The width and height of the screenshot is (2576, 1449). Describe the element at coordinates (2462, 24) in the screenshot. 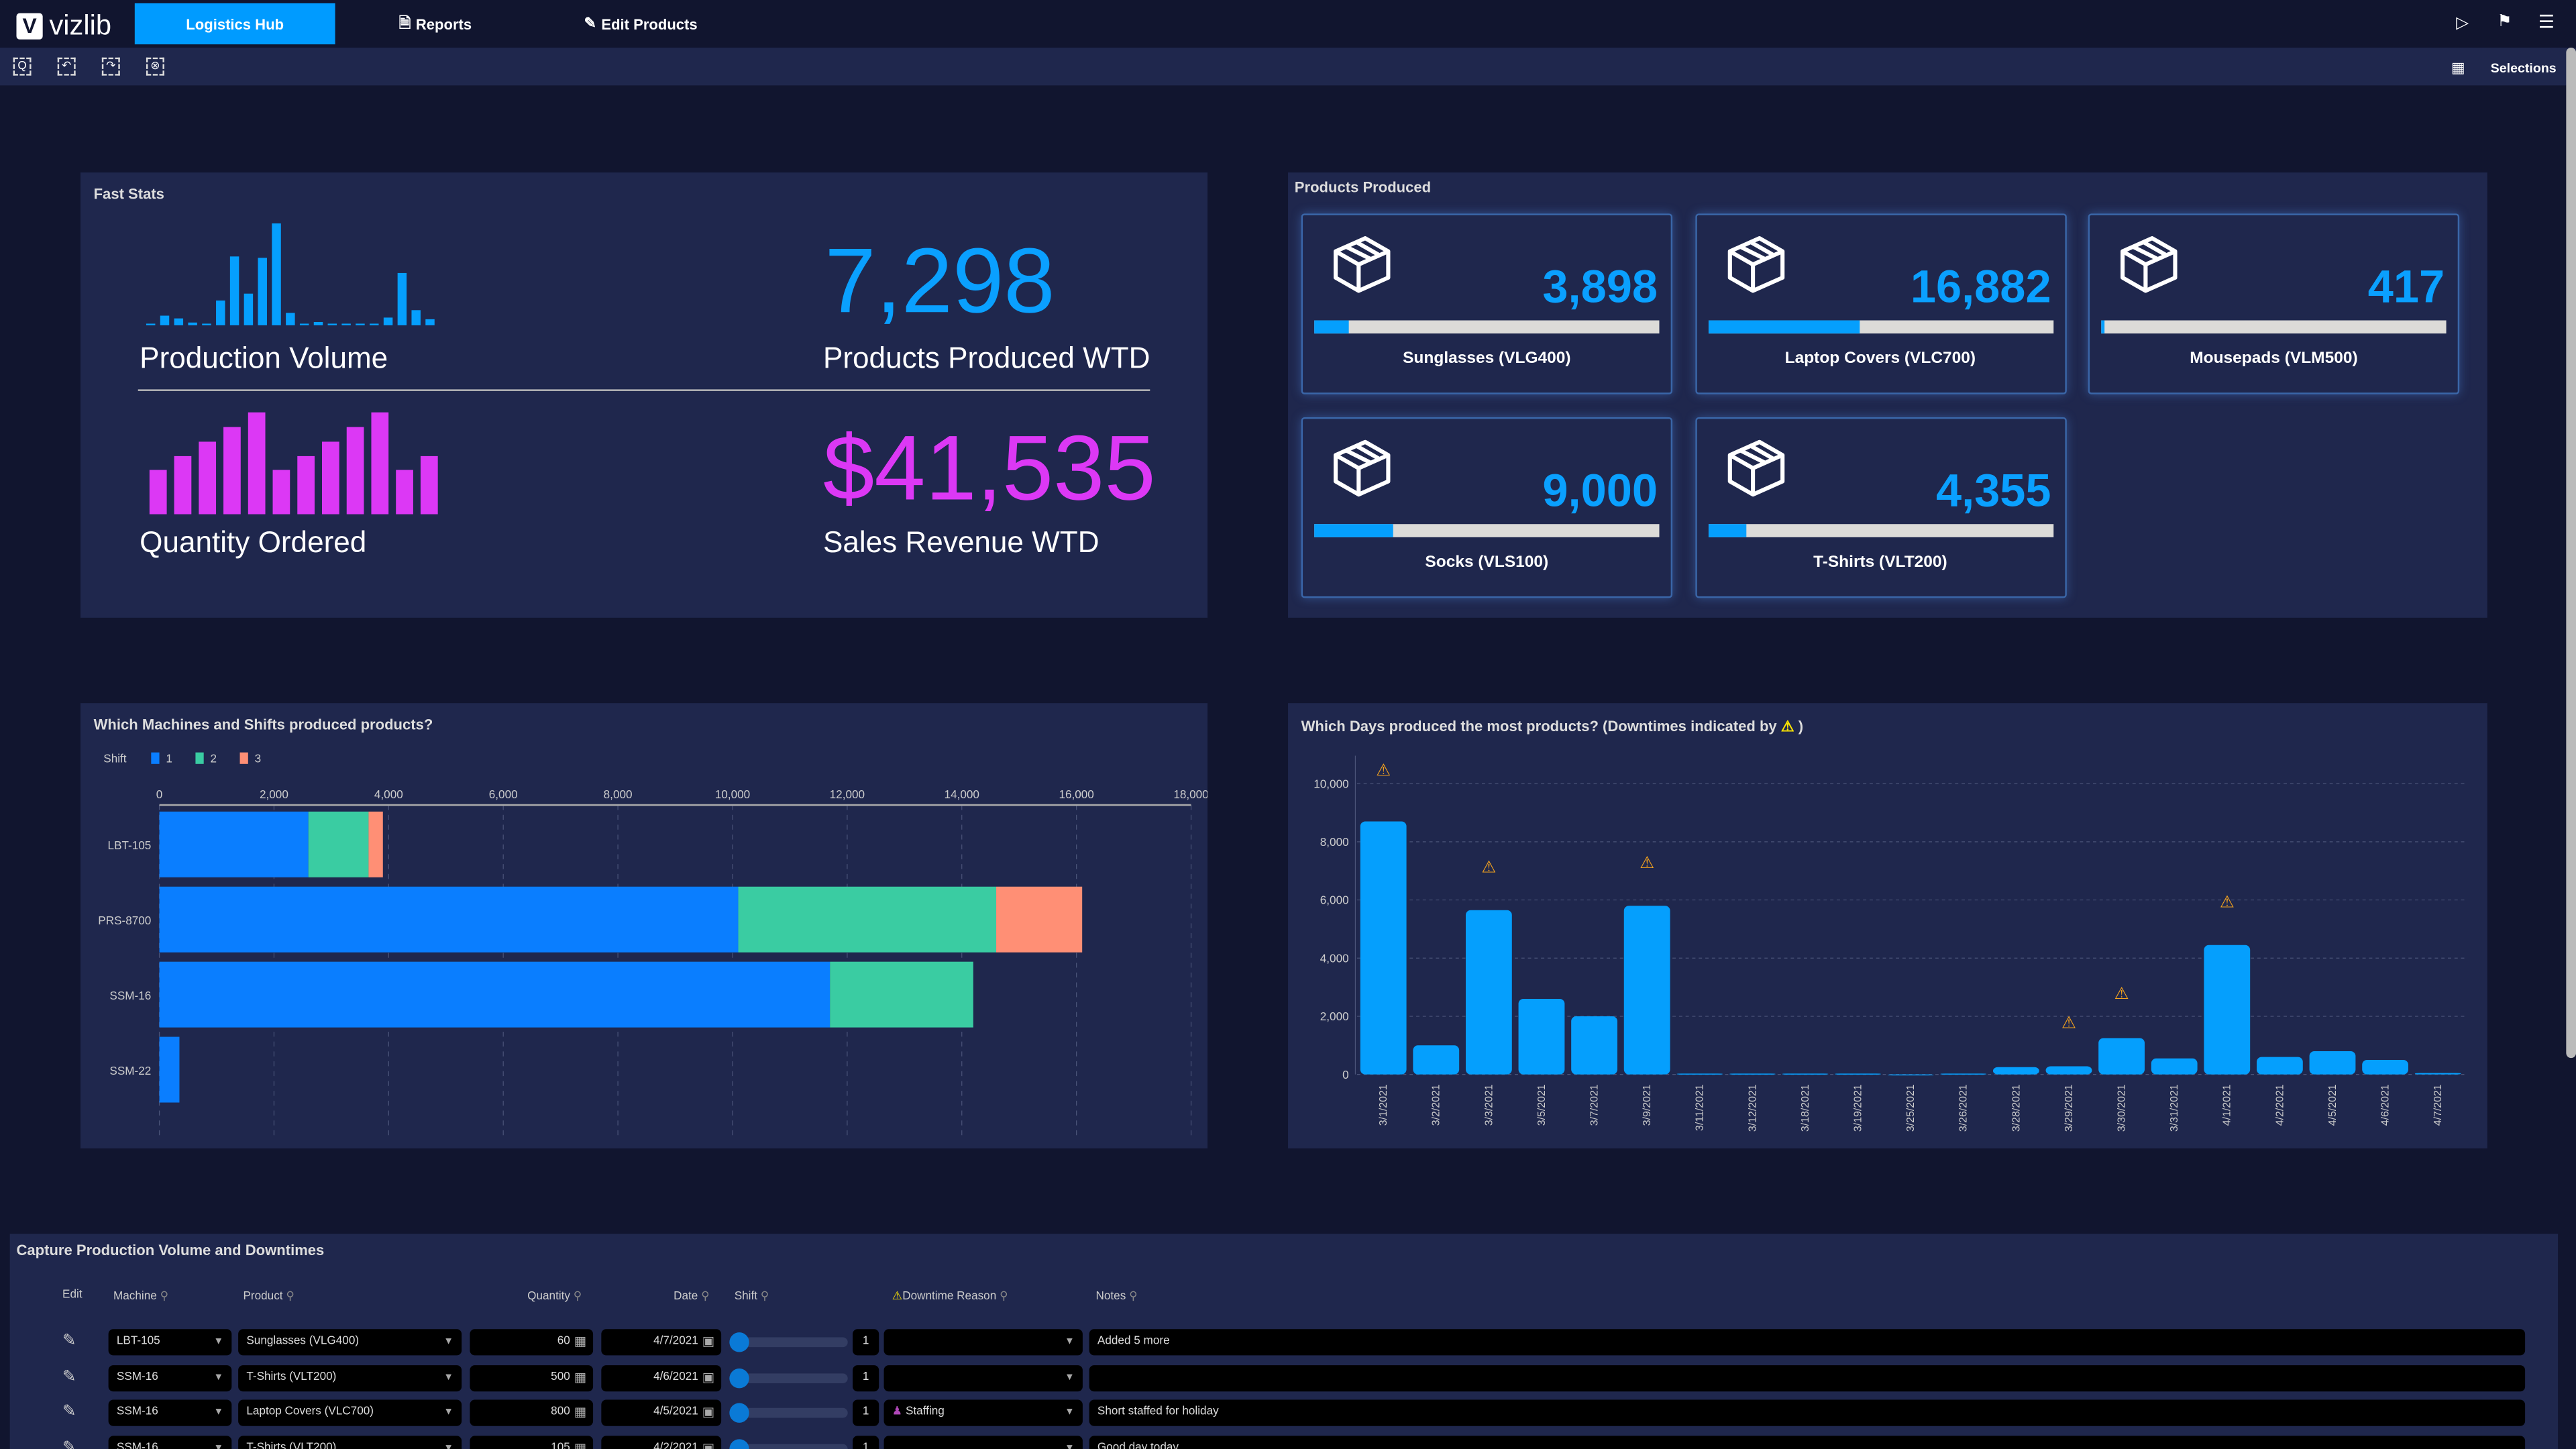

I see `presentation-icon: ▷` at that location.